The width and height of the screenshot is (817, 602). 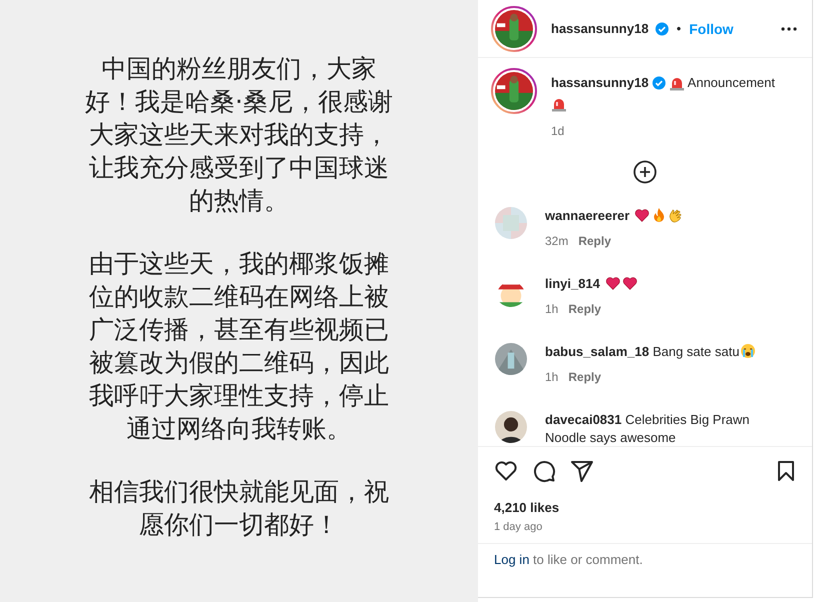 What do you see at coordinates (597, 351) in the screenshot?
I see `username: babus_salam_18` at bounding box center [597, 351].